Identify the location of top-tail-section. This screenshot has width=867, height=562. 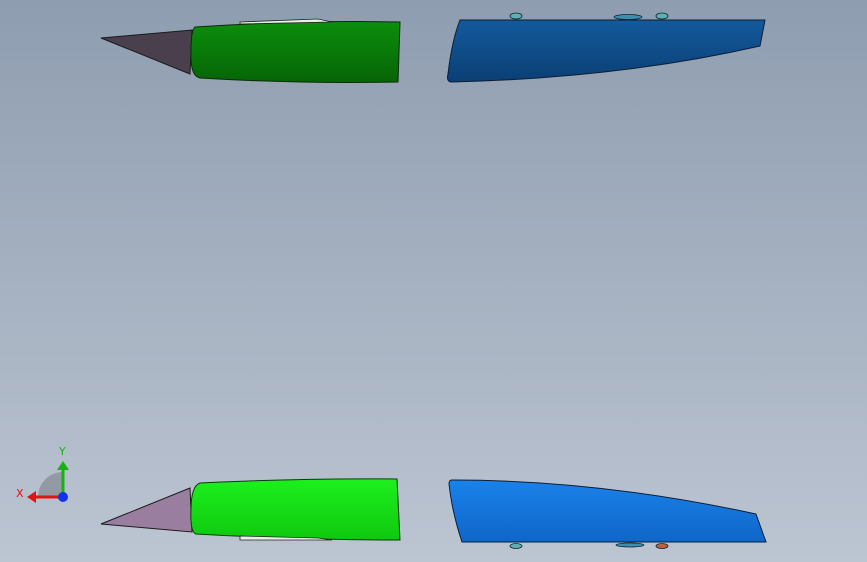
(606, 51).